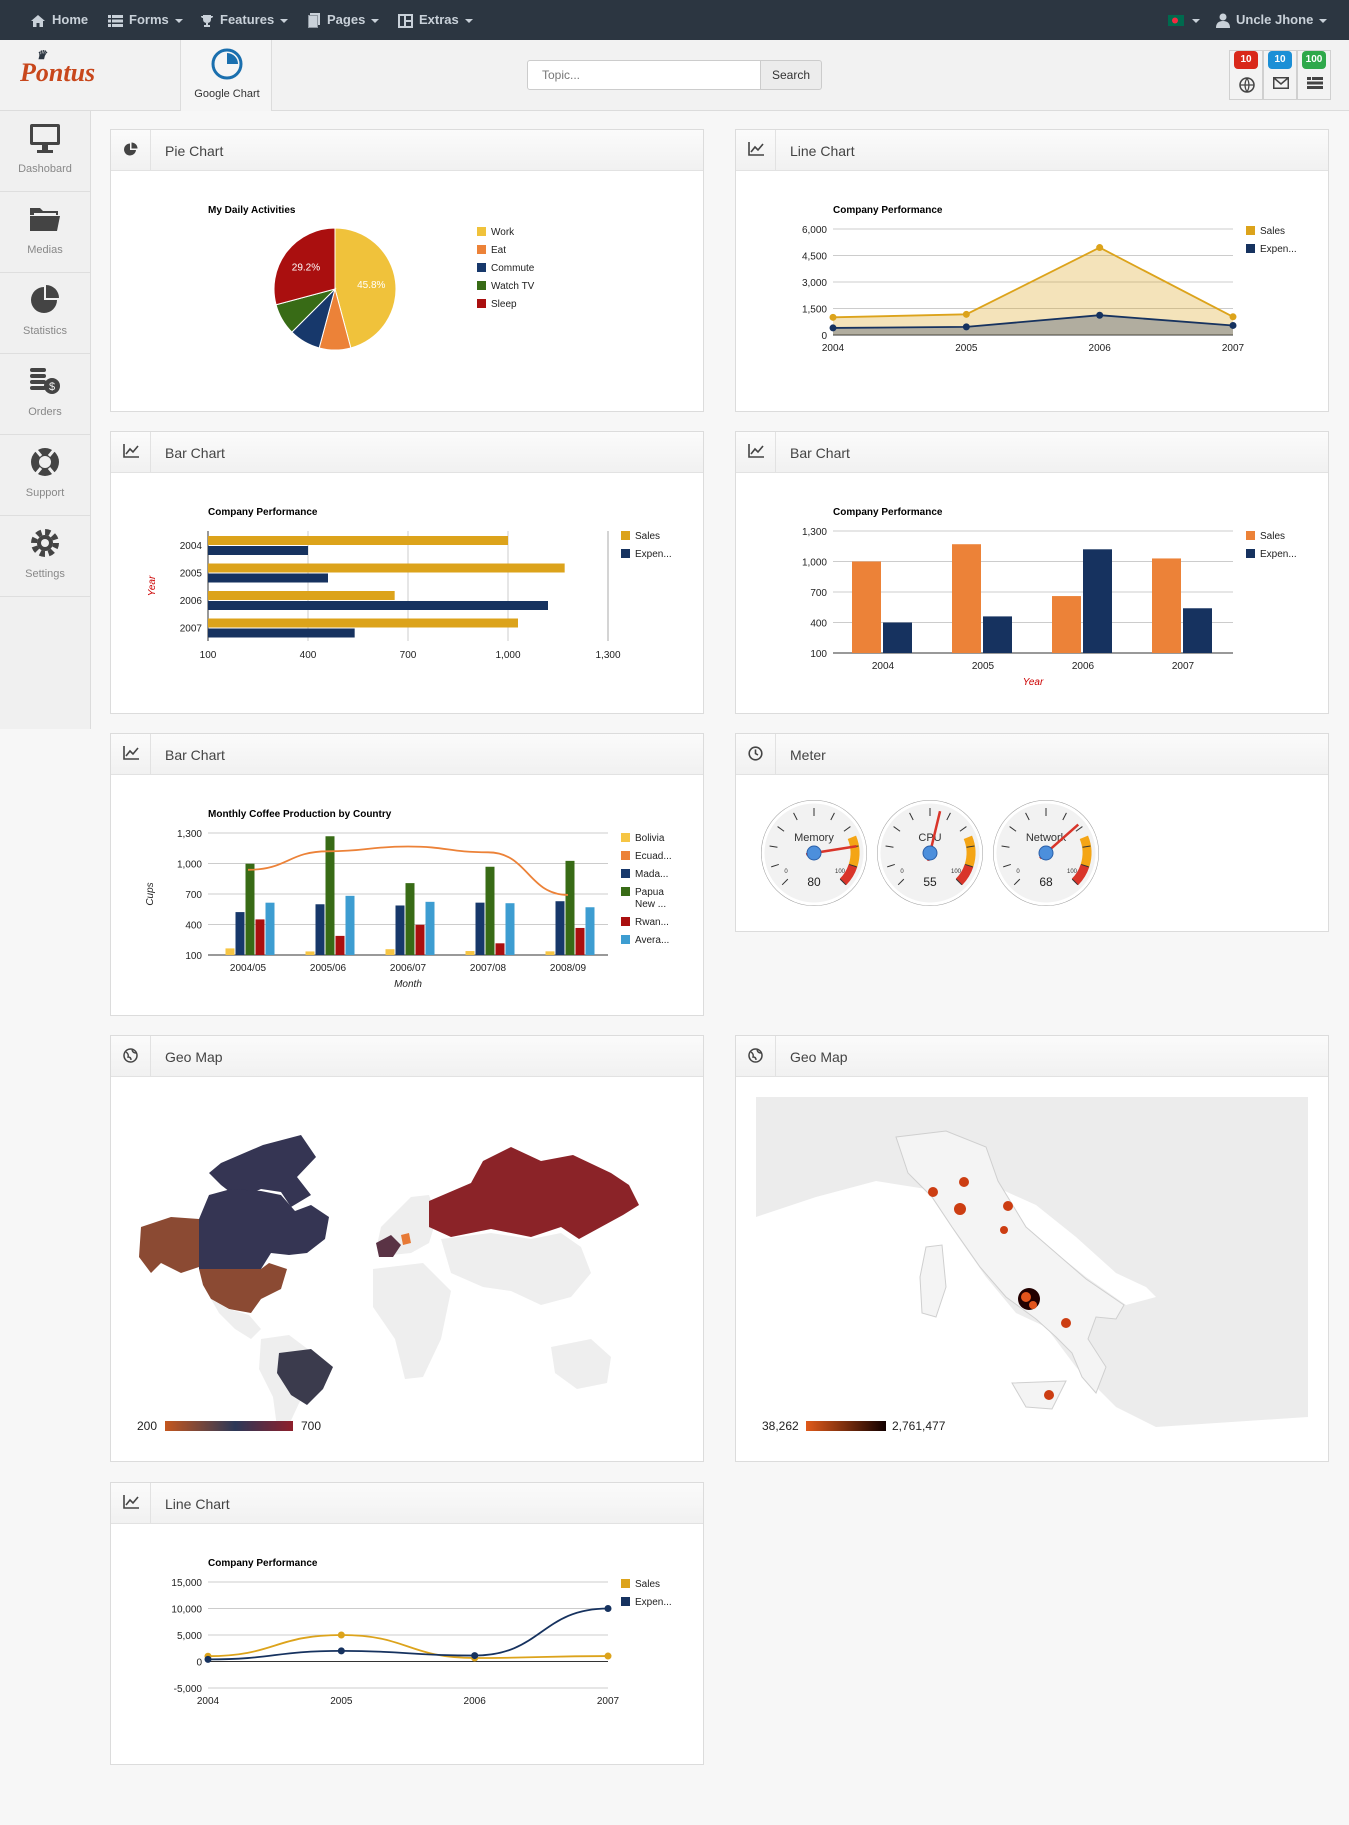 Image resolution: width=1349 pixels, height=1825 pixels. I want to click on panel-geo-map-world: Geo Map 200 700, so click(407, 1248).